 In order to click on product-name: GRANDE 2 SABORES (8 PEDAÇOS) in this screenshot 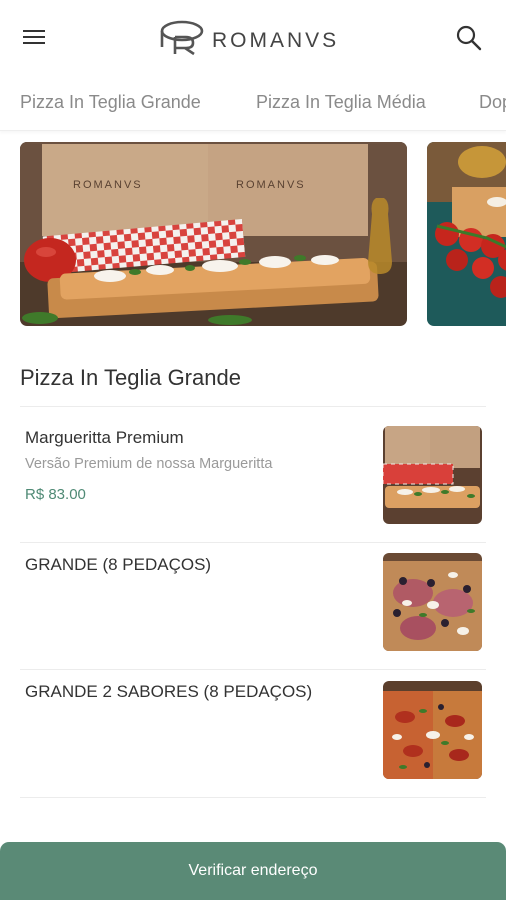, I will do `click(168, 692)`.